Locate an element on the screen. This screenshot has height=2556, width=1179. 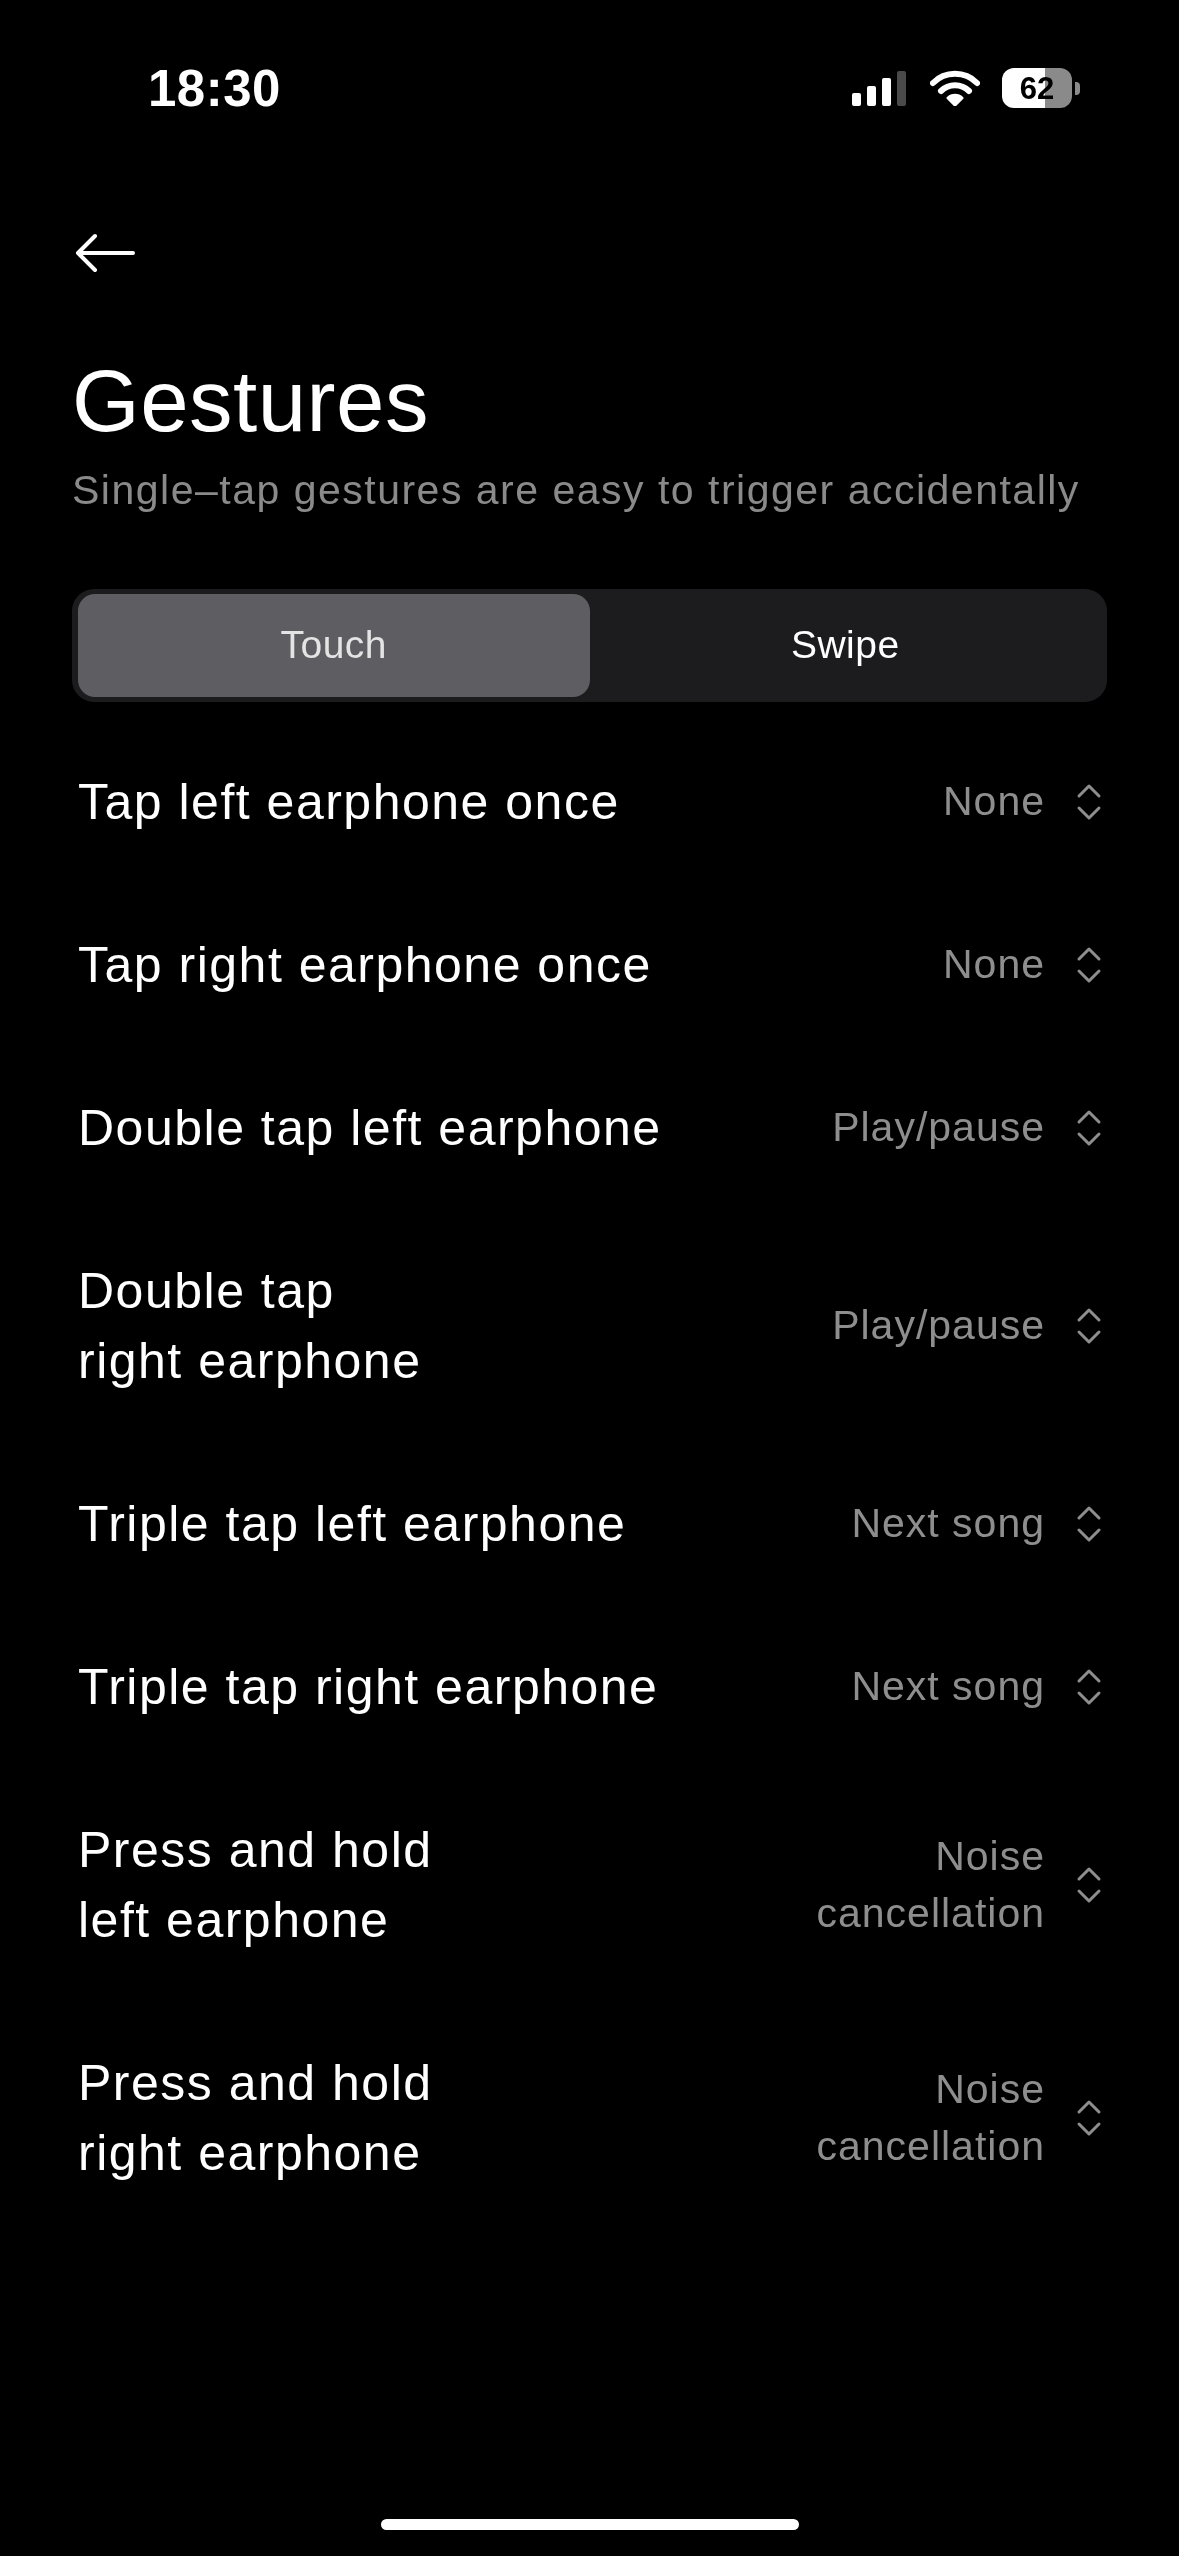
gesture-label: Press and hold right earphone is located at coordinates (256, 2118).